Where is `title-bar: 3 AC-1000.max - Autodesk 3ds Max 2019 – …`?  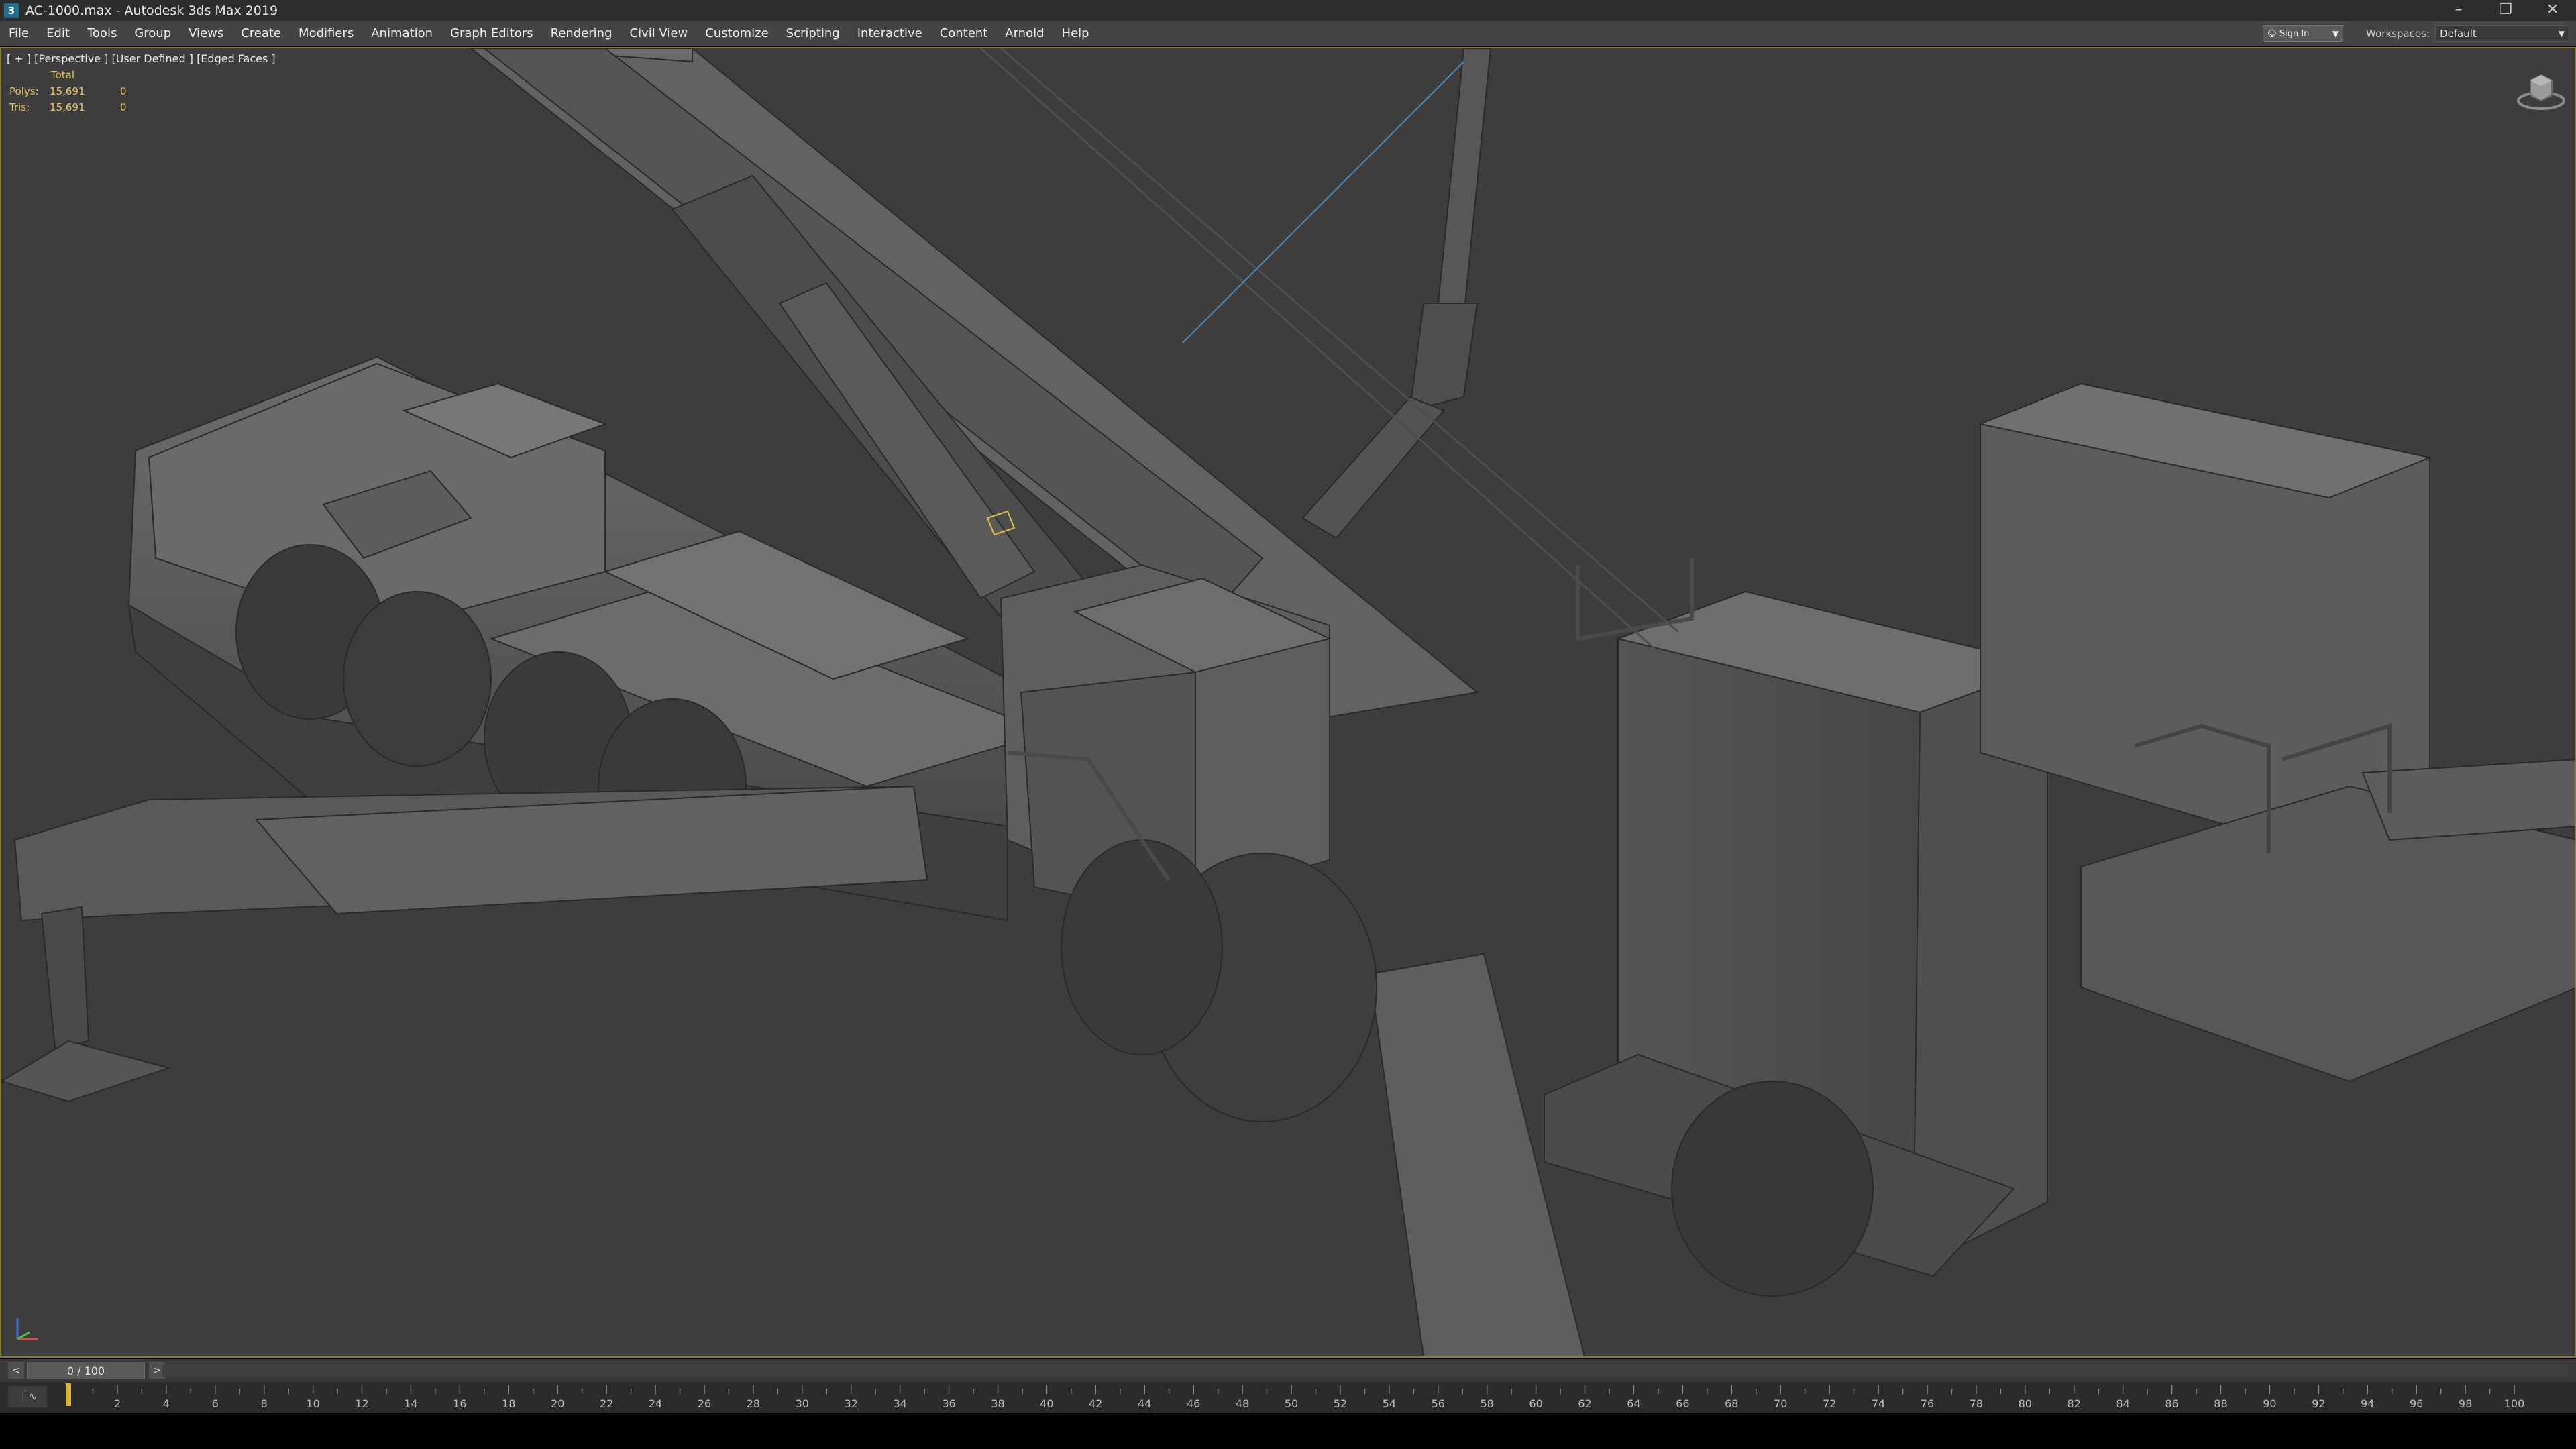 title-bar: 3 AC-1000.max - Autodesk 3ds Max 2019 – … is located at coordinates (1288, 10).